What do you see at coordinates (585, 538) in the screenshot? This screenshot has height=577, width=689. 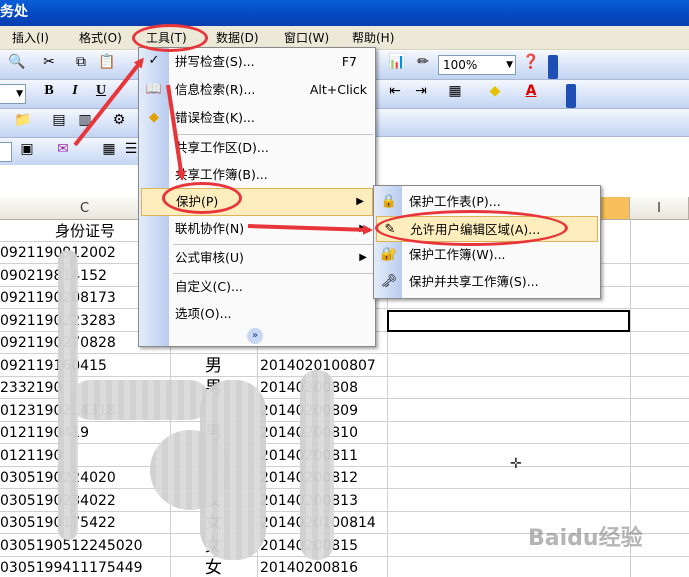 I see `watermark: Baidu经验` at bounding box center [585, 538].